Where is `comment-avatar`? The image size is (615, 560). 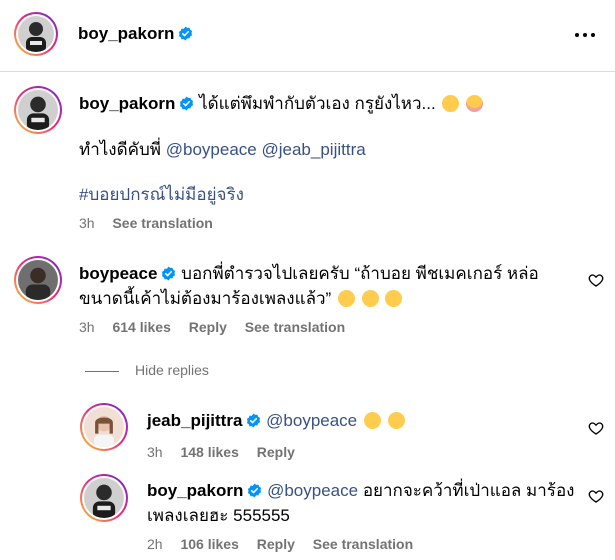
comment-avatar is located at coordinates (38, 280).